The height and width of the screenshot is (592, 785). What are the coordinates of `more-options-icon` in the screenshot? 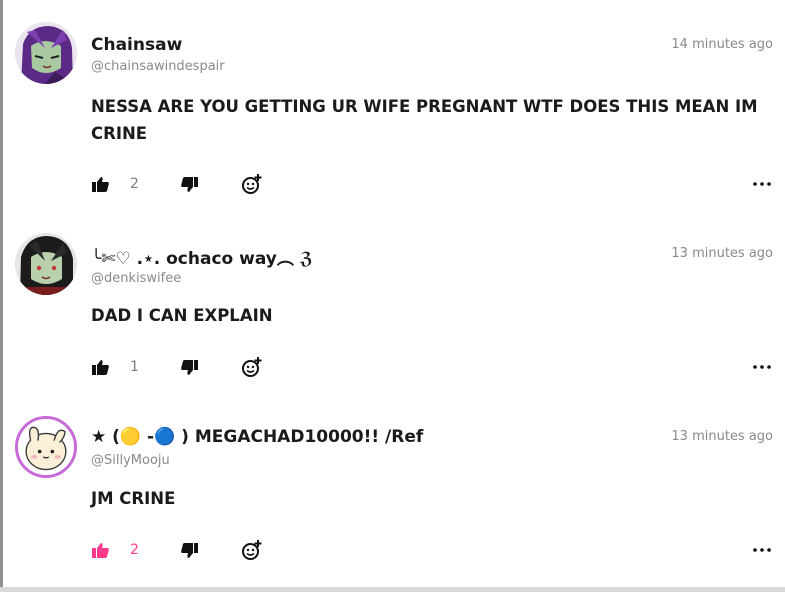 It's located at (762, 550).